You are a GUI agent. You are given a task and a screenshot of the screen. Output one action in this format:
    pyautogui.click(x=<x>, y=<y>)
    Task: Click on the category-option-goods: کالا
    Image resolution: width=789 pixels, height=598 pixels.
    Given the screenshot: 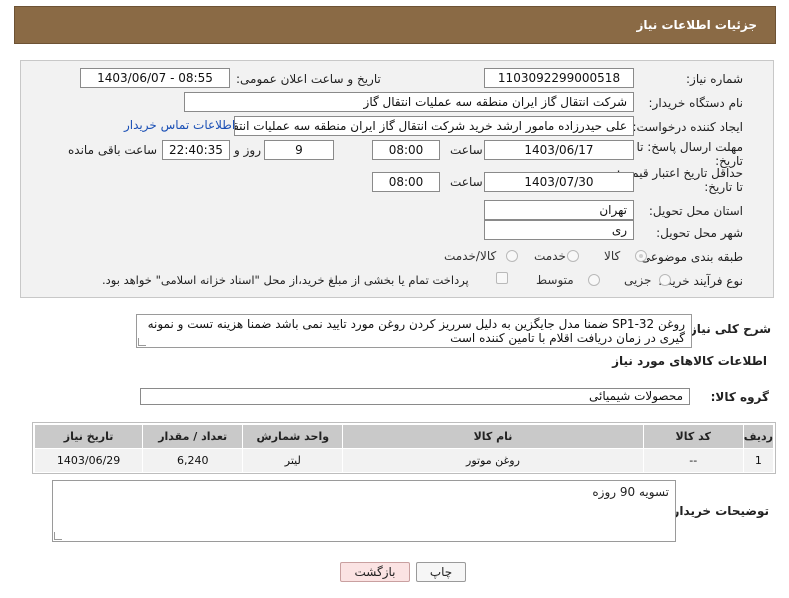 What is the action you would take?
    pyautogui.click(x=612, y=256)
    